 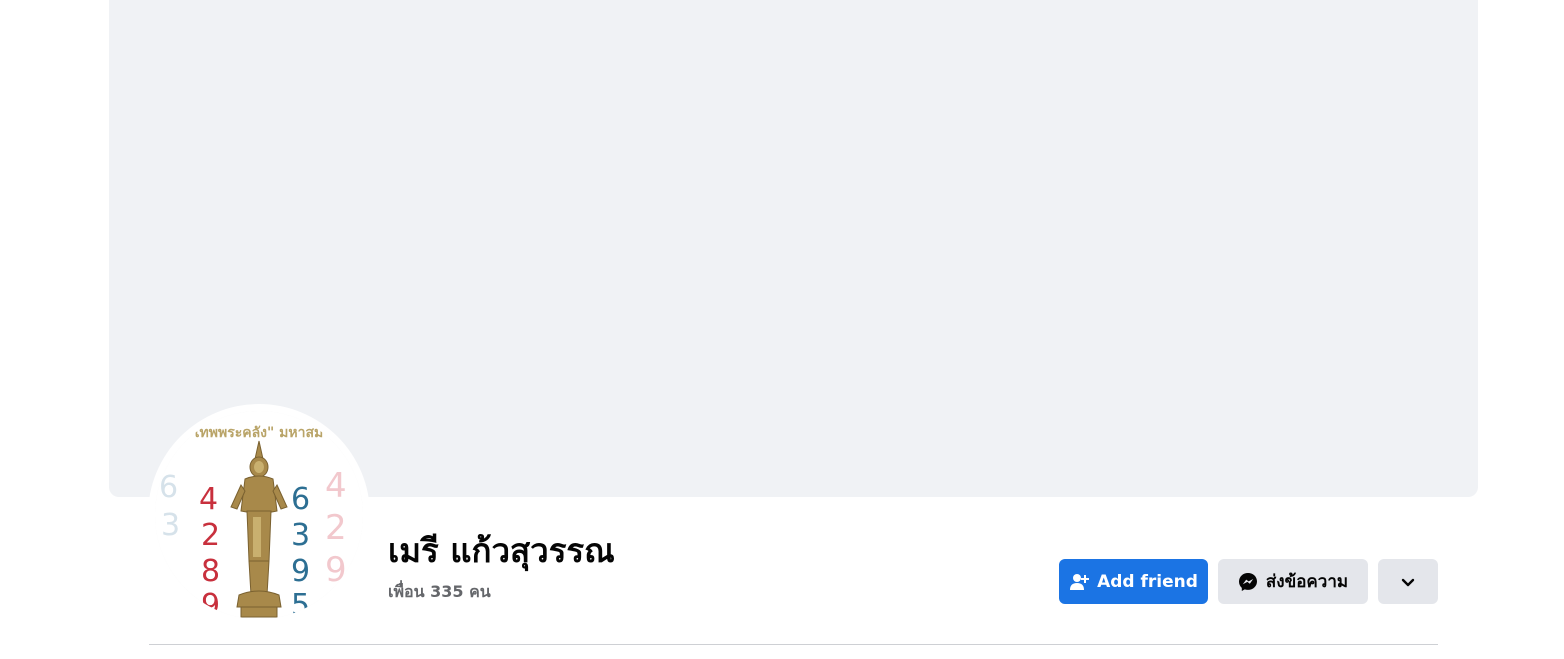 What do you see at coordinates (259, 433) in the screenshot?
I see `avatar-caption: เทพพระคลัง" มหาสม` at bounding box center [259, 433].